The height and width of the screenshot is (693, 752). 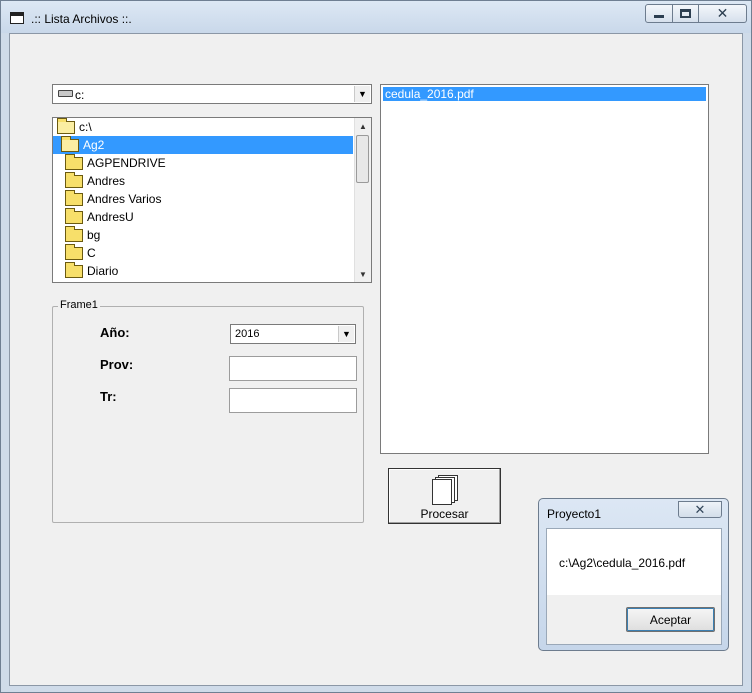 I want to click on drive-dropdown-button: ▼, so click(x=362, y=94).